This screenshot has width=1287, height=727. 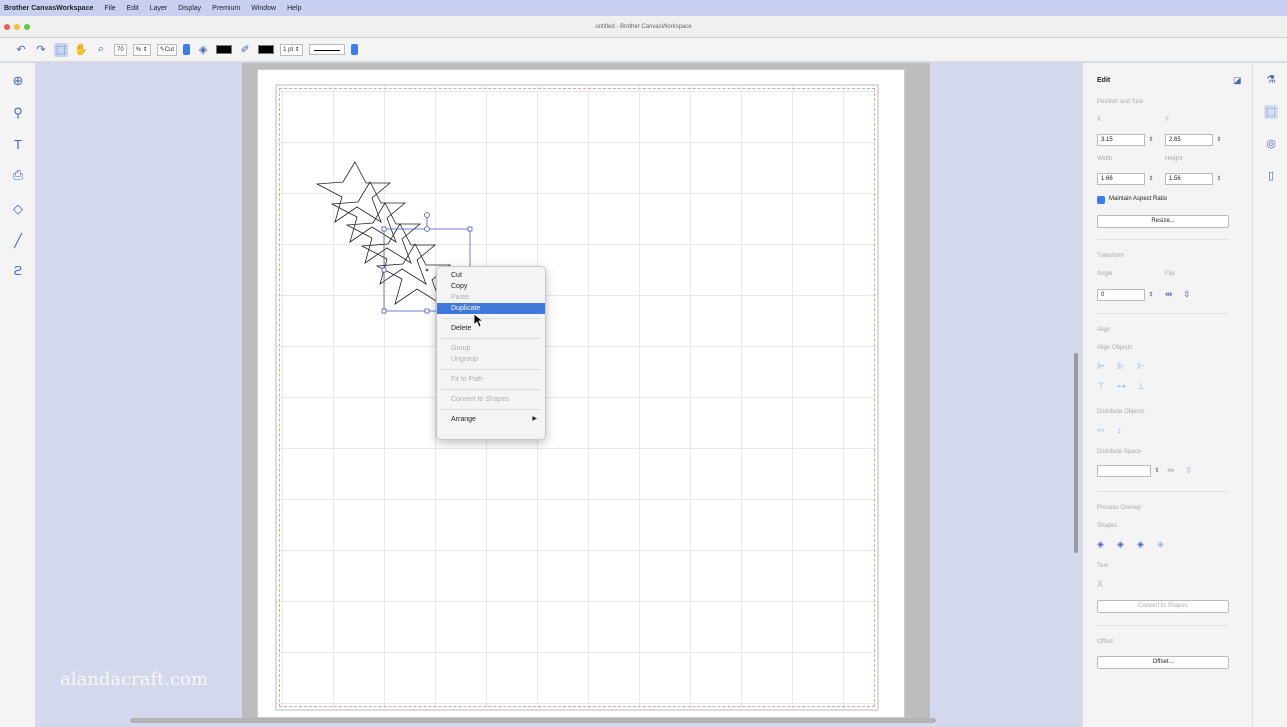 What do you see at coordinates (1189, 470) in the screenshot?
I see `distribute-space-vertical-icon: ⇳` at bounding box center [1189, 470].